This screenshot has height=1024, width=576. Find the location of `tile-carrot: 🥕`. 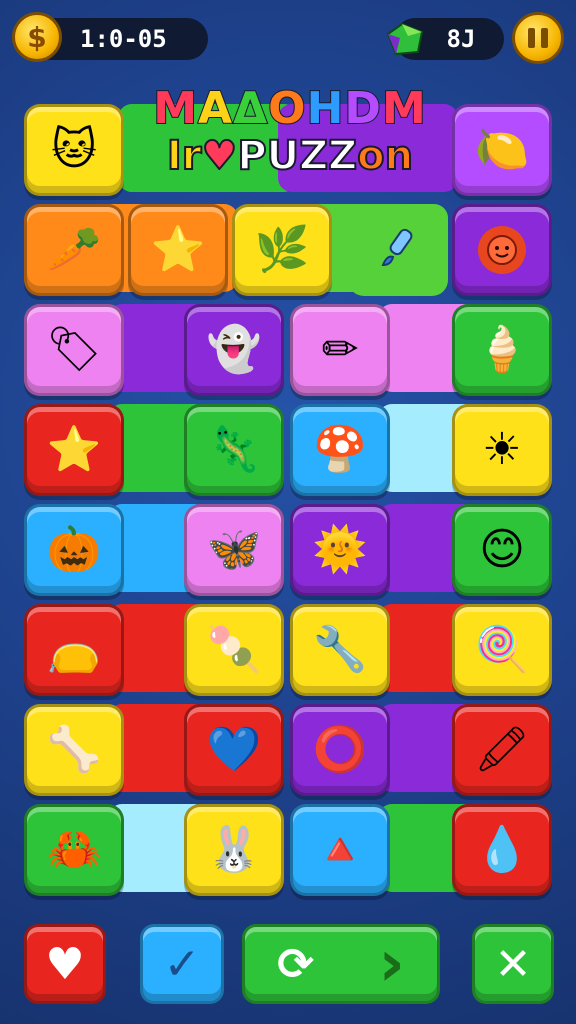

tile-carrot: 🥕 is located at coordinates (74, 250).